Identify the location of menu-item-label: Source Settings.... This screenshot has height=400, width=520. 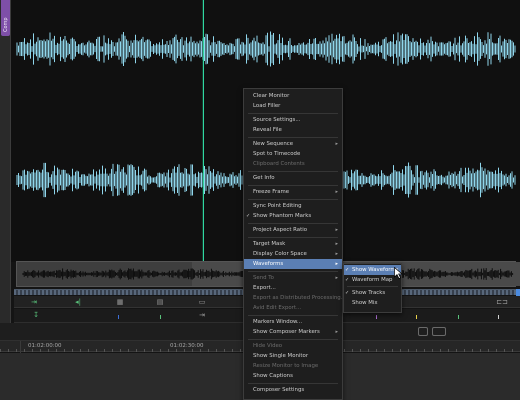
(277, 120).